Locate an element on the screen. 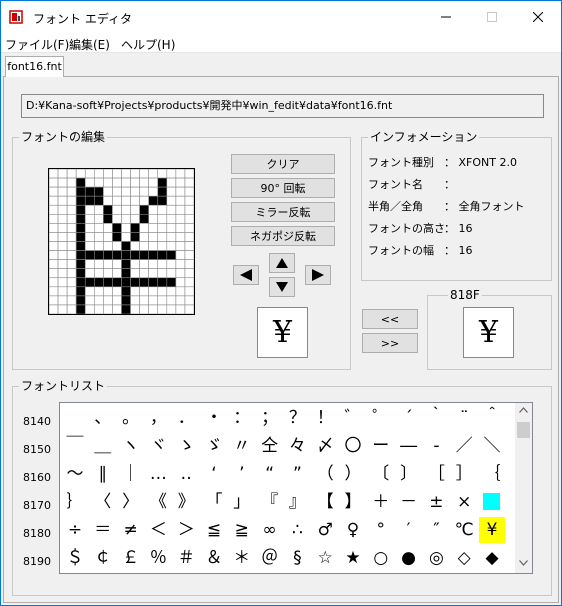  glyph-cell: ゛ is located at coordinates (353, 418).